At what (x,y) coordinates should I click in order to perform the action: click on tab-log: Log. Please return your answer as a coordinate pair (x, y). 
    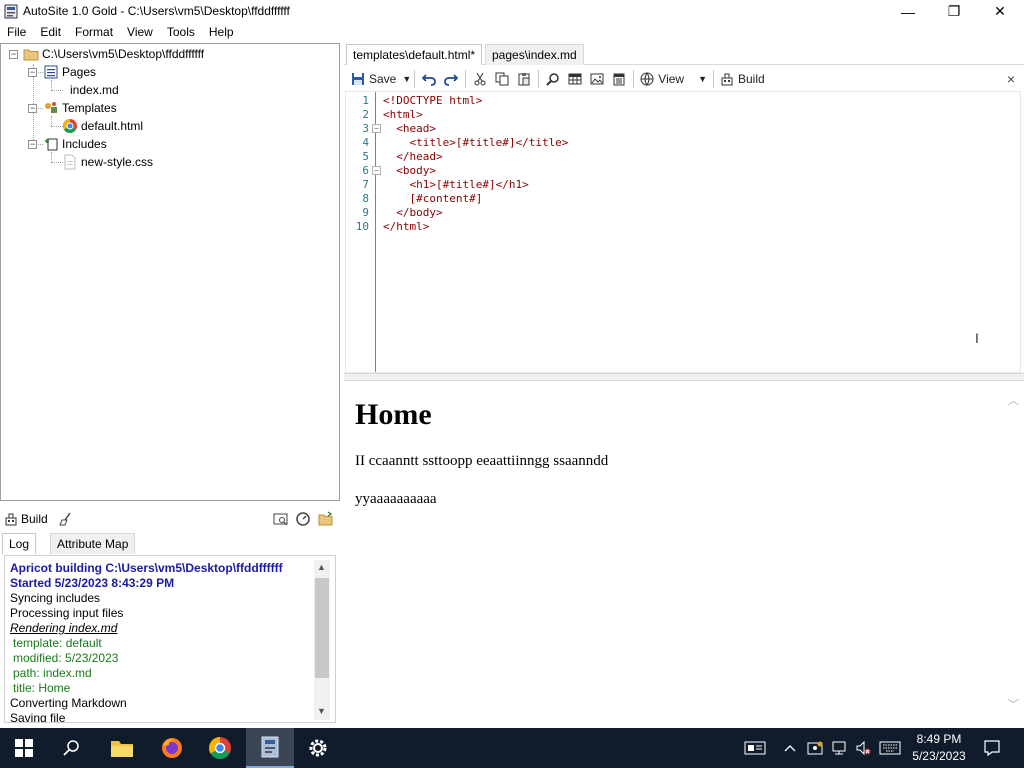
    Looking at the image, I should click on (19, 543).